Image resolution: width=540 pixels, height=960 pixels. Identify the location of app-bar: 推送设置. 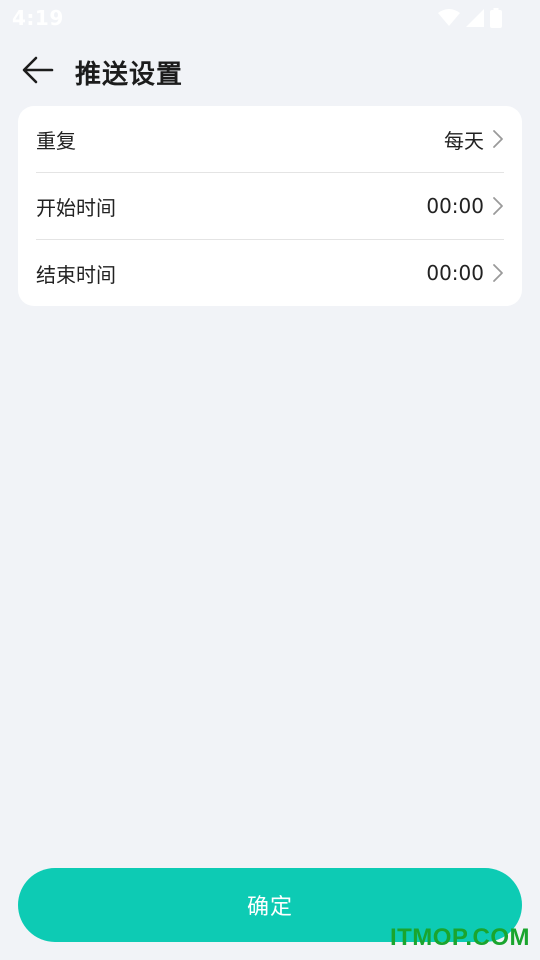
(270, 72).